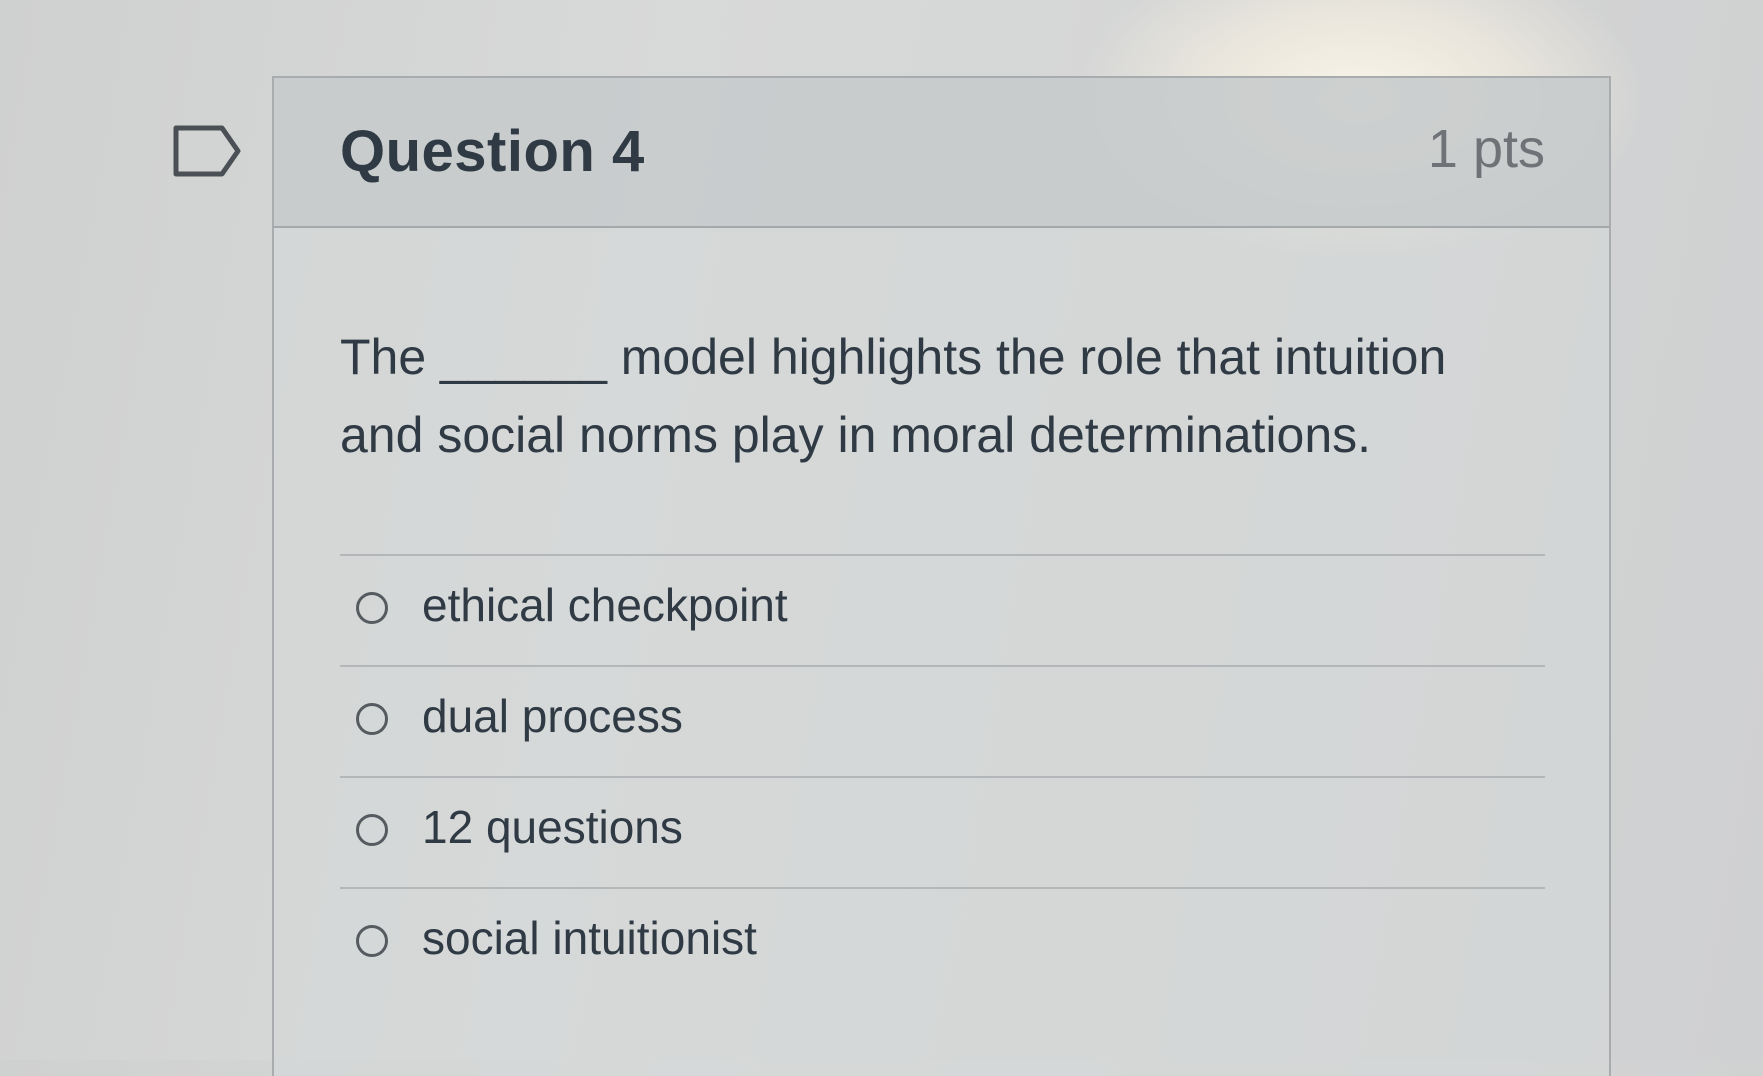 This screenshot has height=1076, width=1763. What do you see at coordinates (492, 151) in the screenshot?
I see `question-title: Question 4` at bounding box center [492, 151].